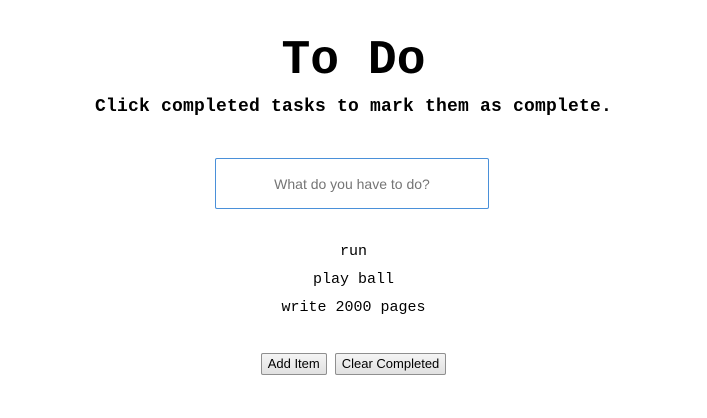 The height and width of the screenshot is (418, 707). What do you see at coordinates (353, 252) in the screenshot?
I see `task-item-run: run` at bounding box center [353, 252].